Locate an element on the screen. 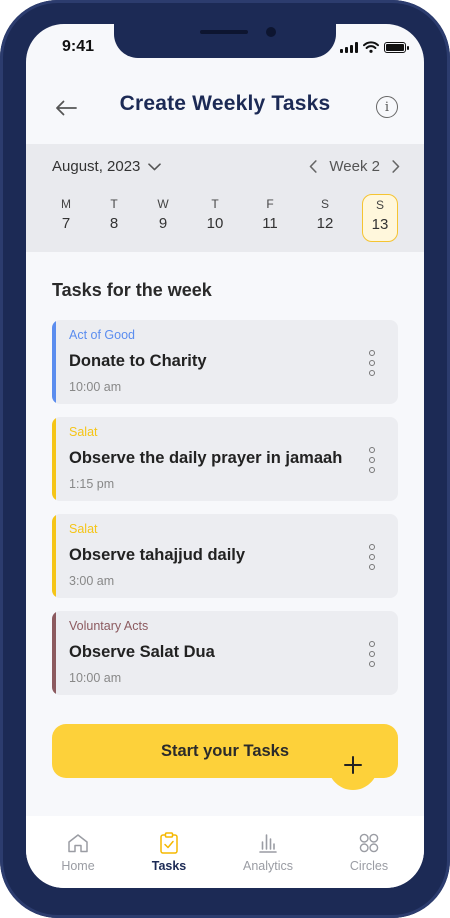 This screenshot has width=450, height=918. device-notch is located at coordinates (225, 41).